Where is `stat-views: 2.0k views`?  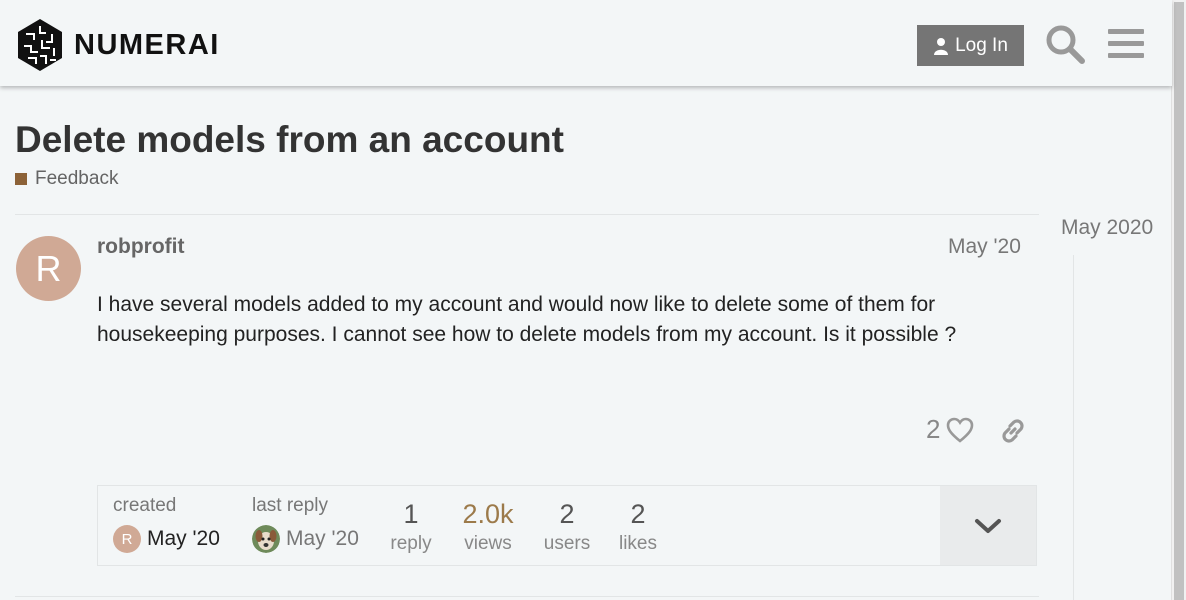 stat-views: 2.0k views is located at coordinates (488, 527).